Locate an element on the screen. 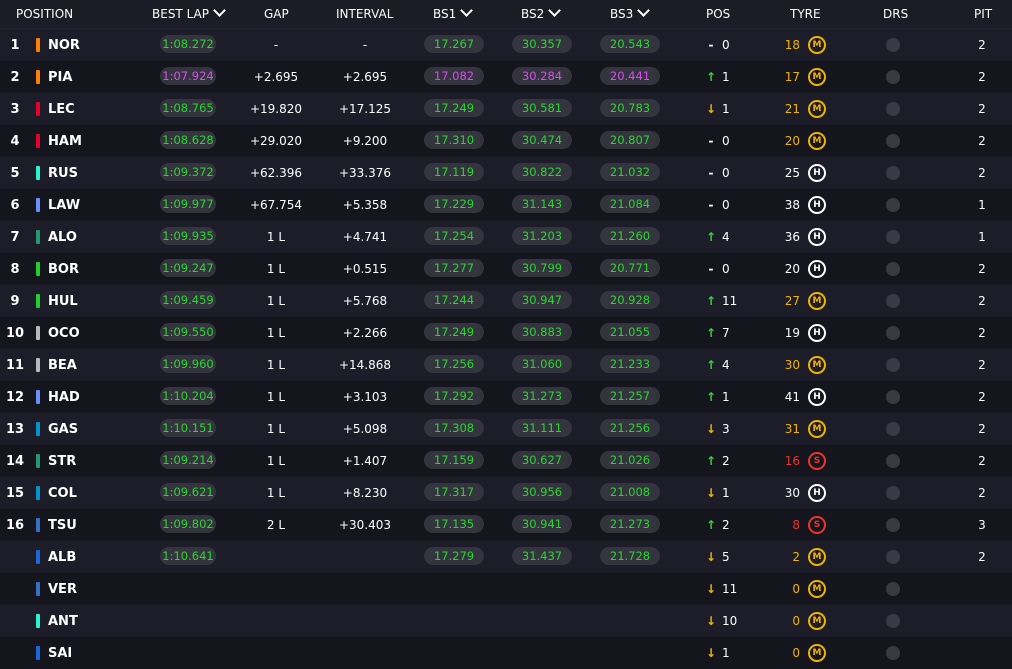 Image resolution: width=1012 pixels, height=669 pixels. table-row: ALB 1:10.641 17.279 31.437 21.728 ↓ 5 2 M 2 is located at coordinates (506, 557).